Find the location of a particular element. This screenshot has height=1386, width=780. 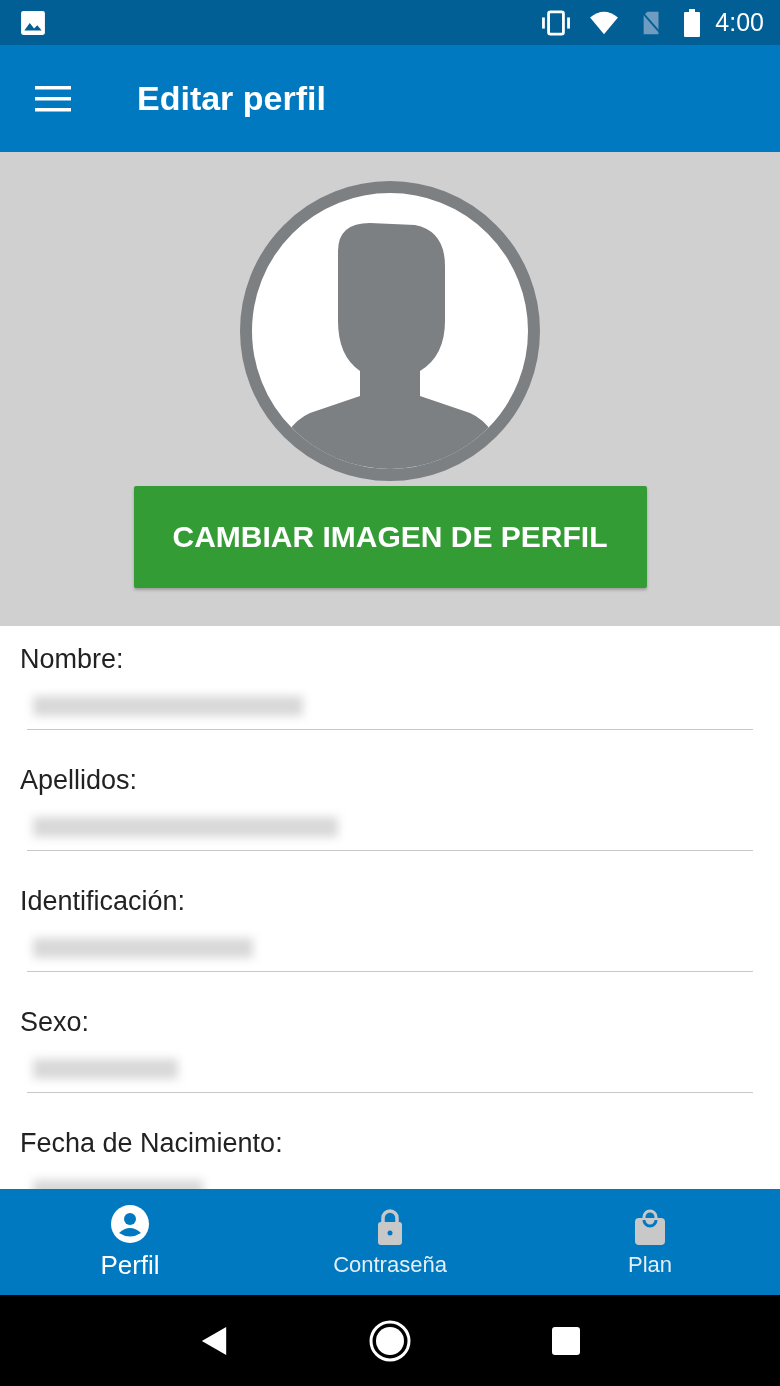

field-label: Sexo: is located at coordinates (55, 1022).